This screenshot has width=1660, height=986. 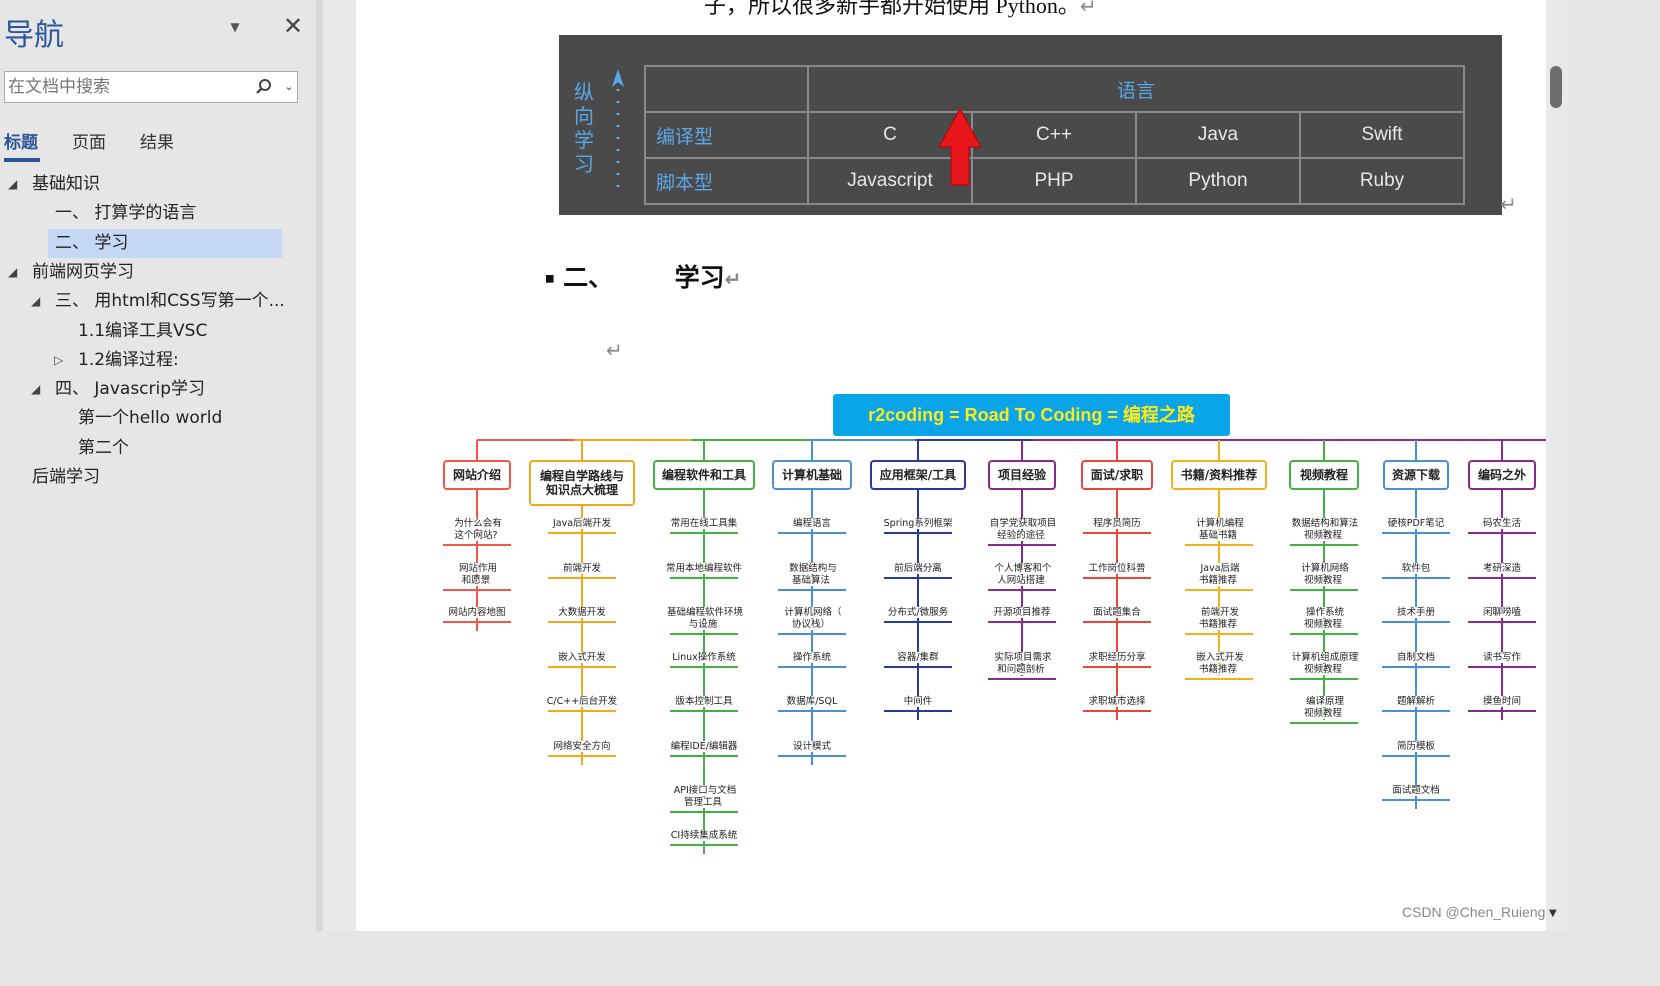 I want to click on collapsed-triangle-icon: ▷, so click(x=58, y=360).